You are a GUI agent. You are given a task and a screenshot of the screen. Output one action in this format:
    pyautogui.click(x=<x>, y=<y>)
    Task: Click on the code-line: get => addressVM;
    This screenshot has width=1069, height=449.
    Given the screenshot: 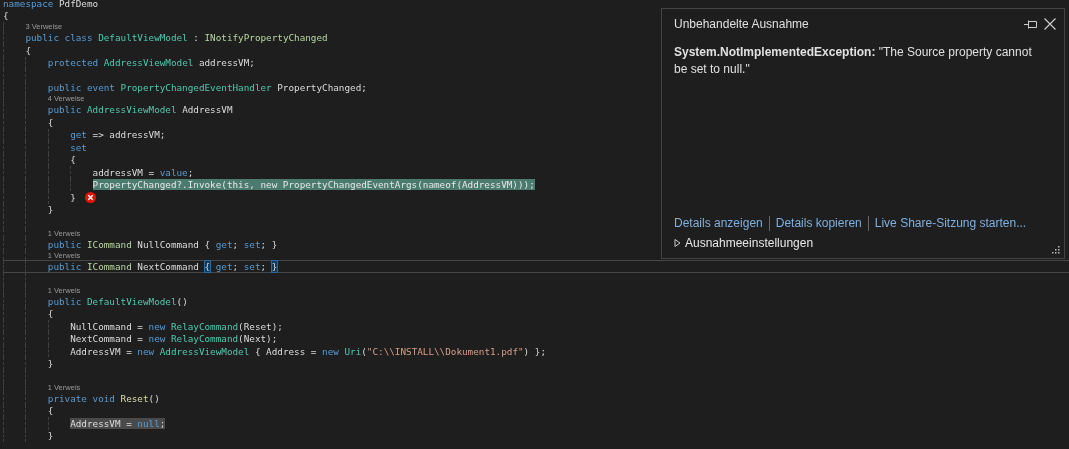 What is the action you would take?
    pyautogui.click(x=118, y=135)
    